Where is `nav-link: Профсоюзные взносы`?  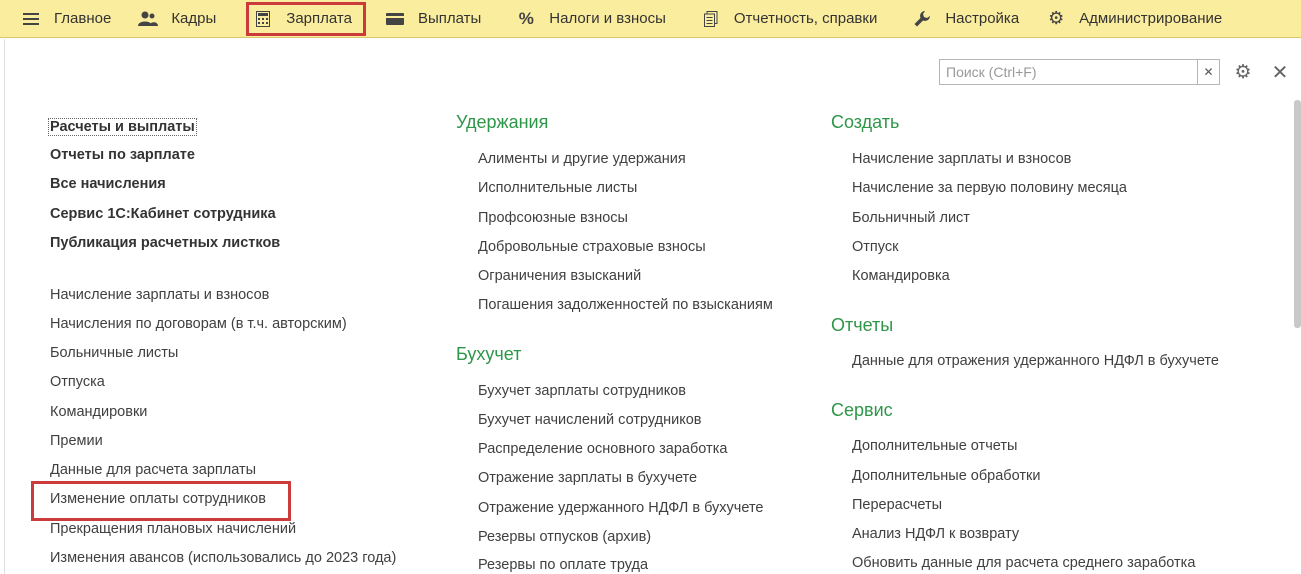 nav-link: Профсоюзные взносы is located at coordinates (553, 218).